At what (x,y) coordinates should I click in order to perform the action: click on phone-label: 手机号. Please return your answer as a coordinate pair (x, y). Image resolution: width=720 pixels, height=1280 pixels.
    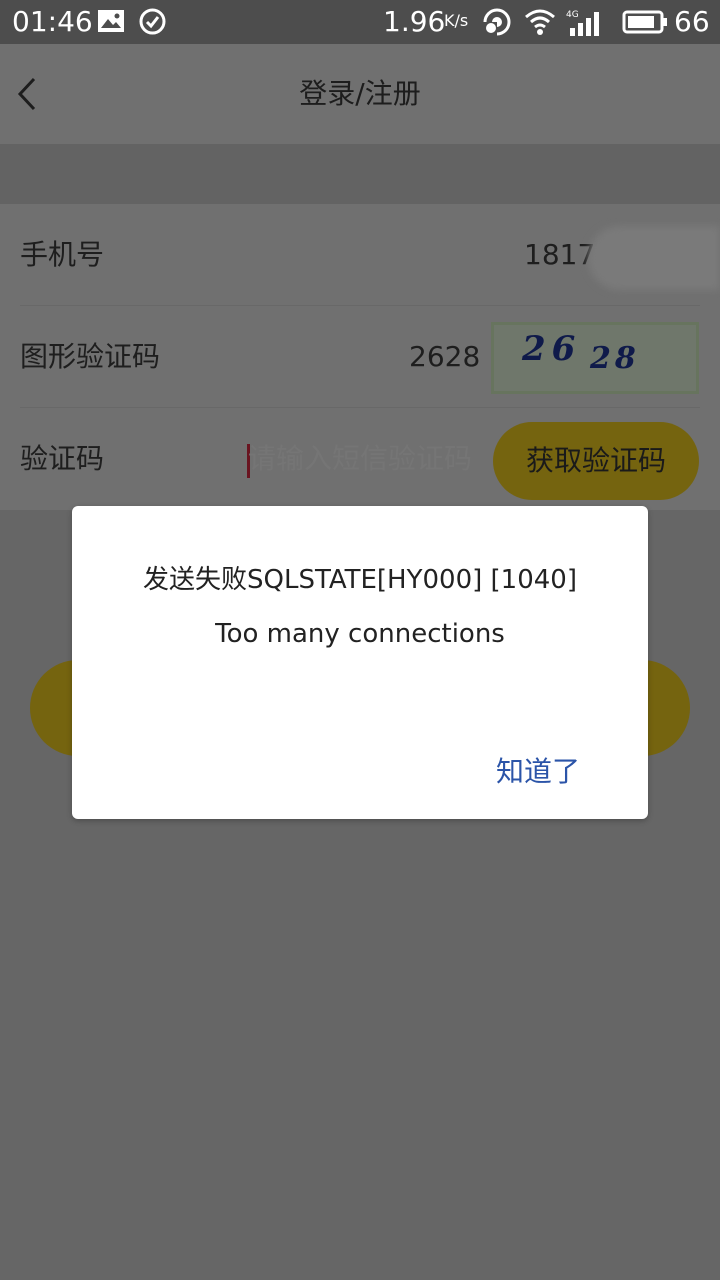
    Looking at the image, I should click on (62, 254).